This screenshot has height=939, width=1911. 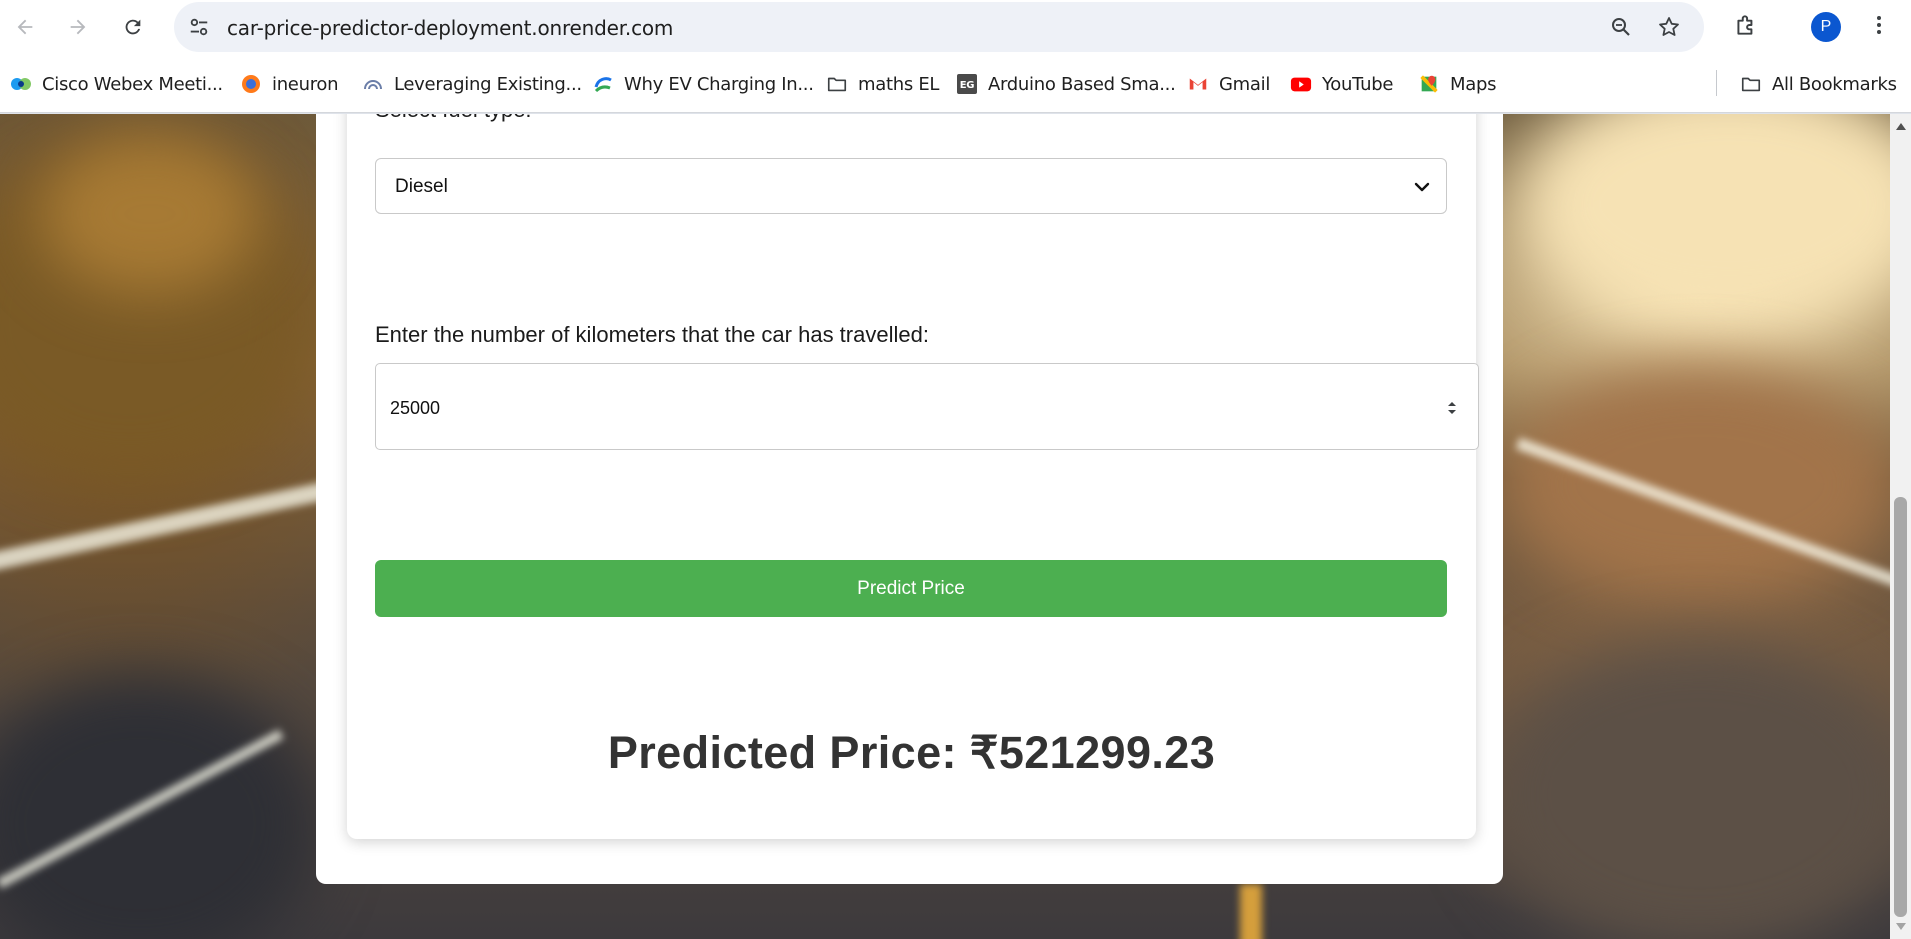 What do you see at coordinates (1429, 84) in the screenshot?
I see `maps-icon` at bounding box center [1429, 84].